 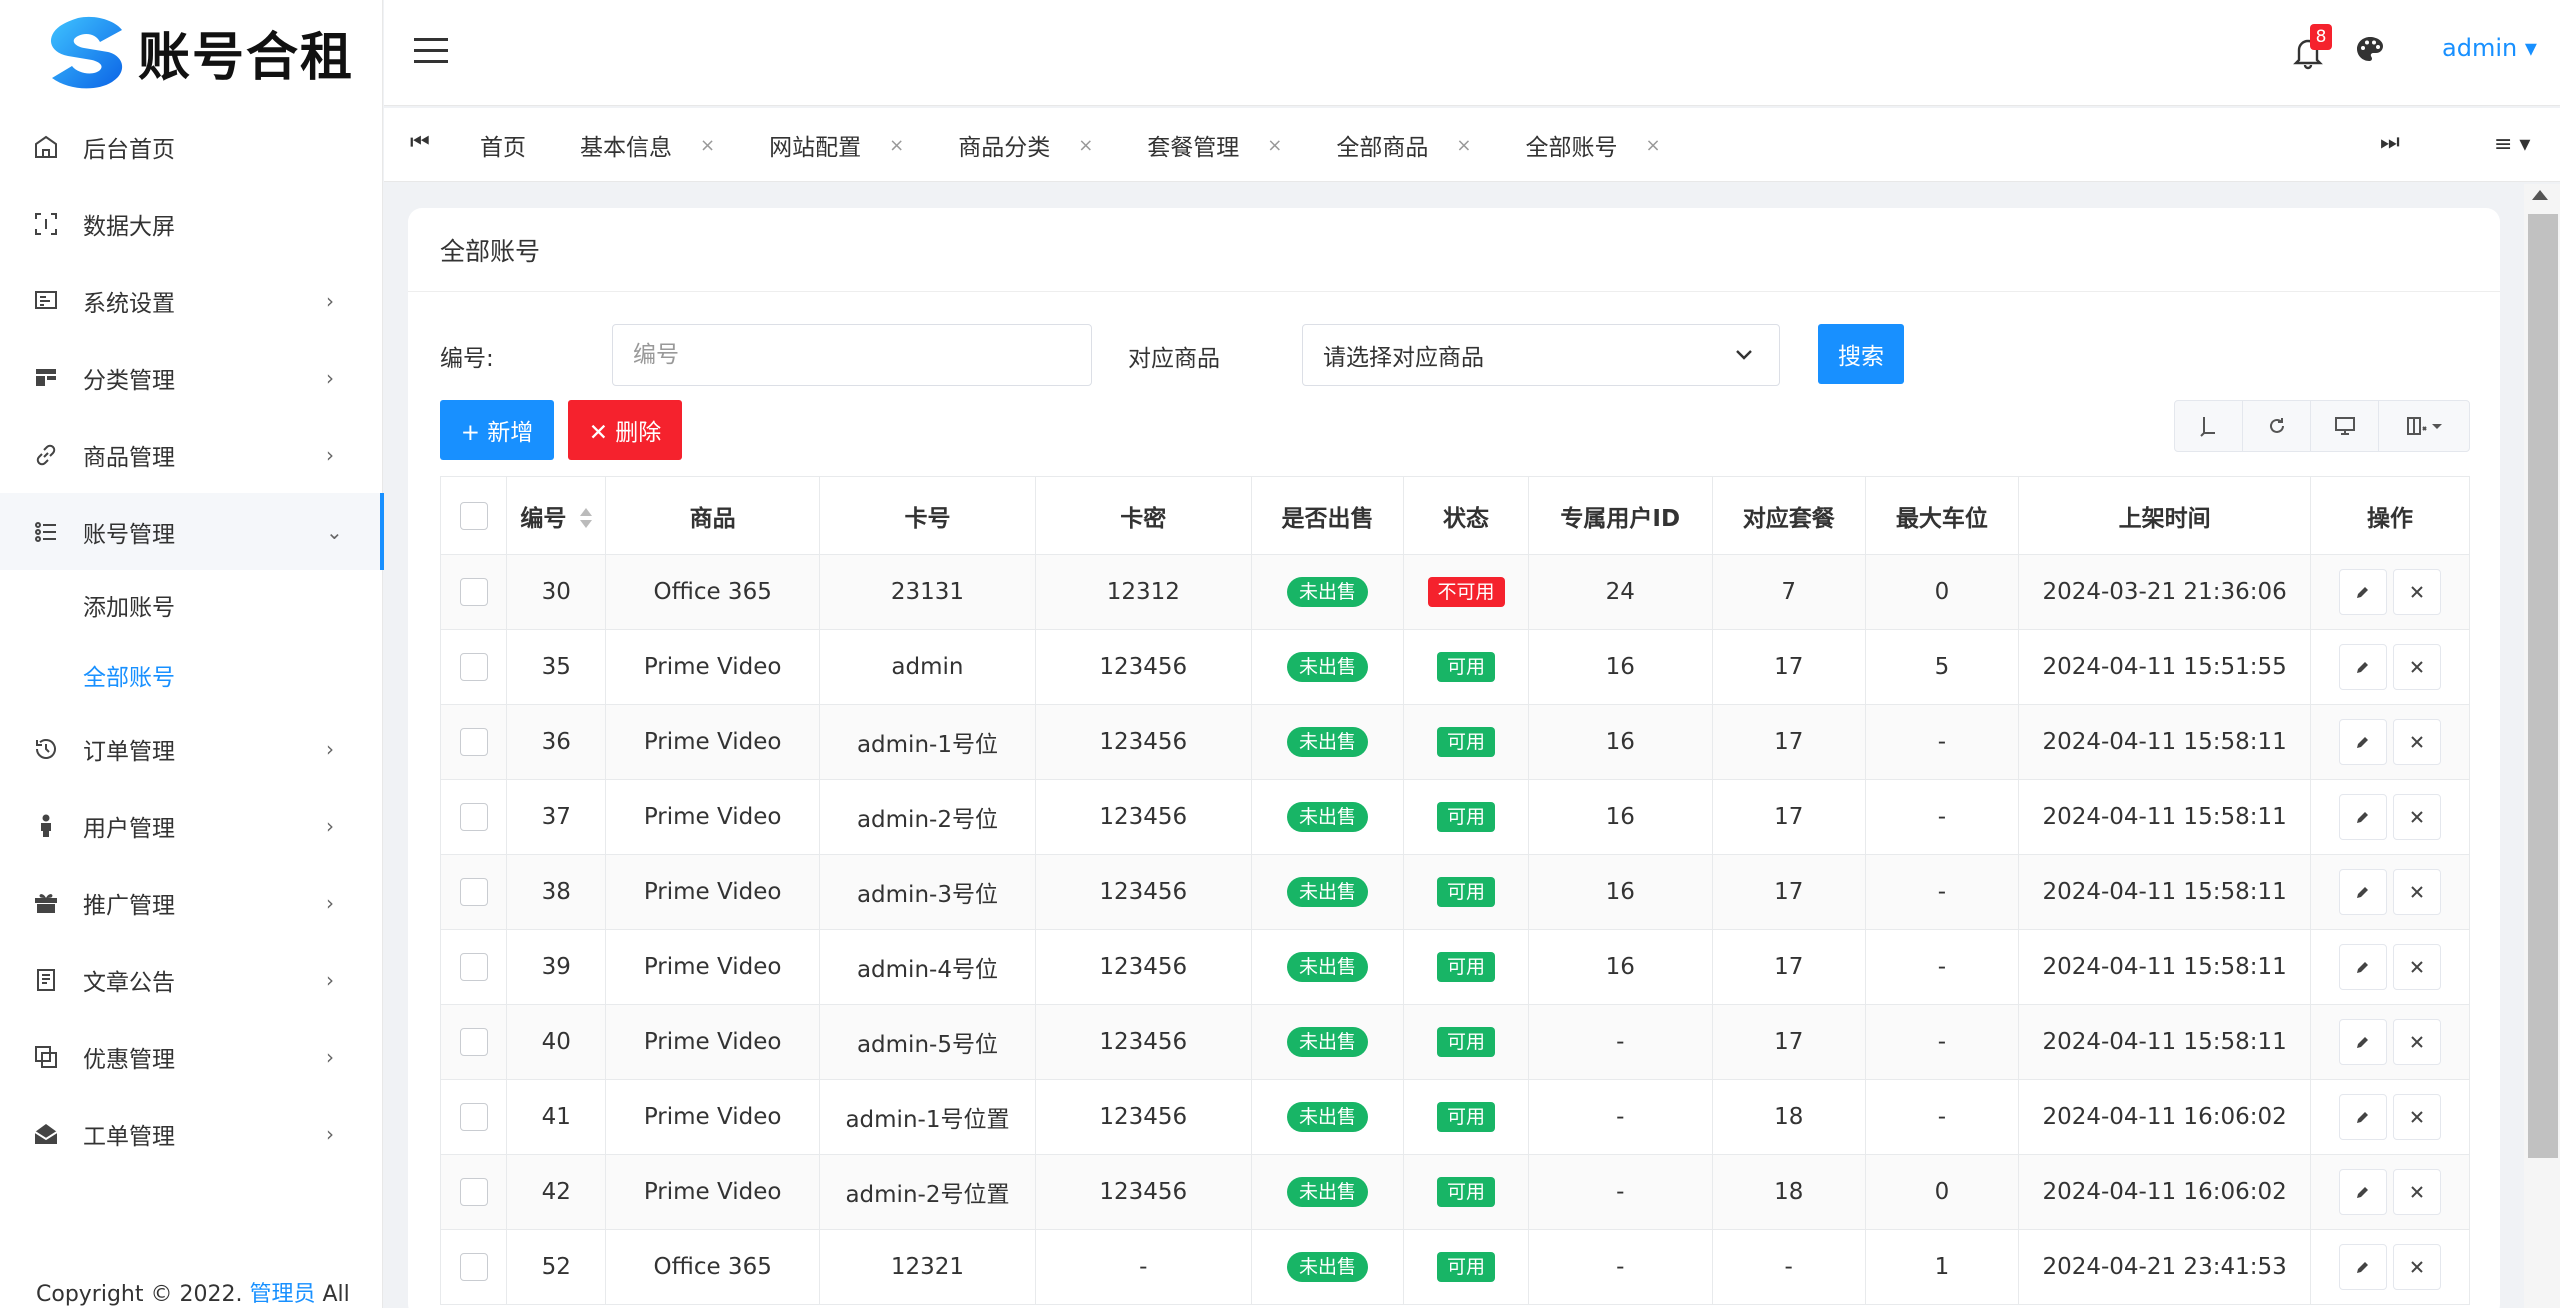 I want to click on sort-icon, so click(x=586, y=519).